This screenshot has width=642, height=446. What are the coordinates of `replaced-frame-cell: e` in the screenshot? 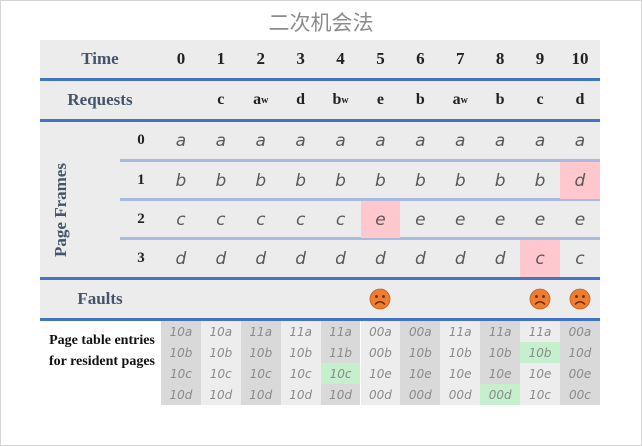 It's located at (380, 219).